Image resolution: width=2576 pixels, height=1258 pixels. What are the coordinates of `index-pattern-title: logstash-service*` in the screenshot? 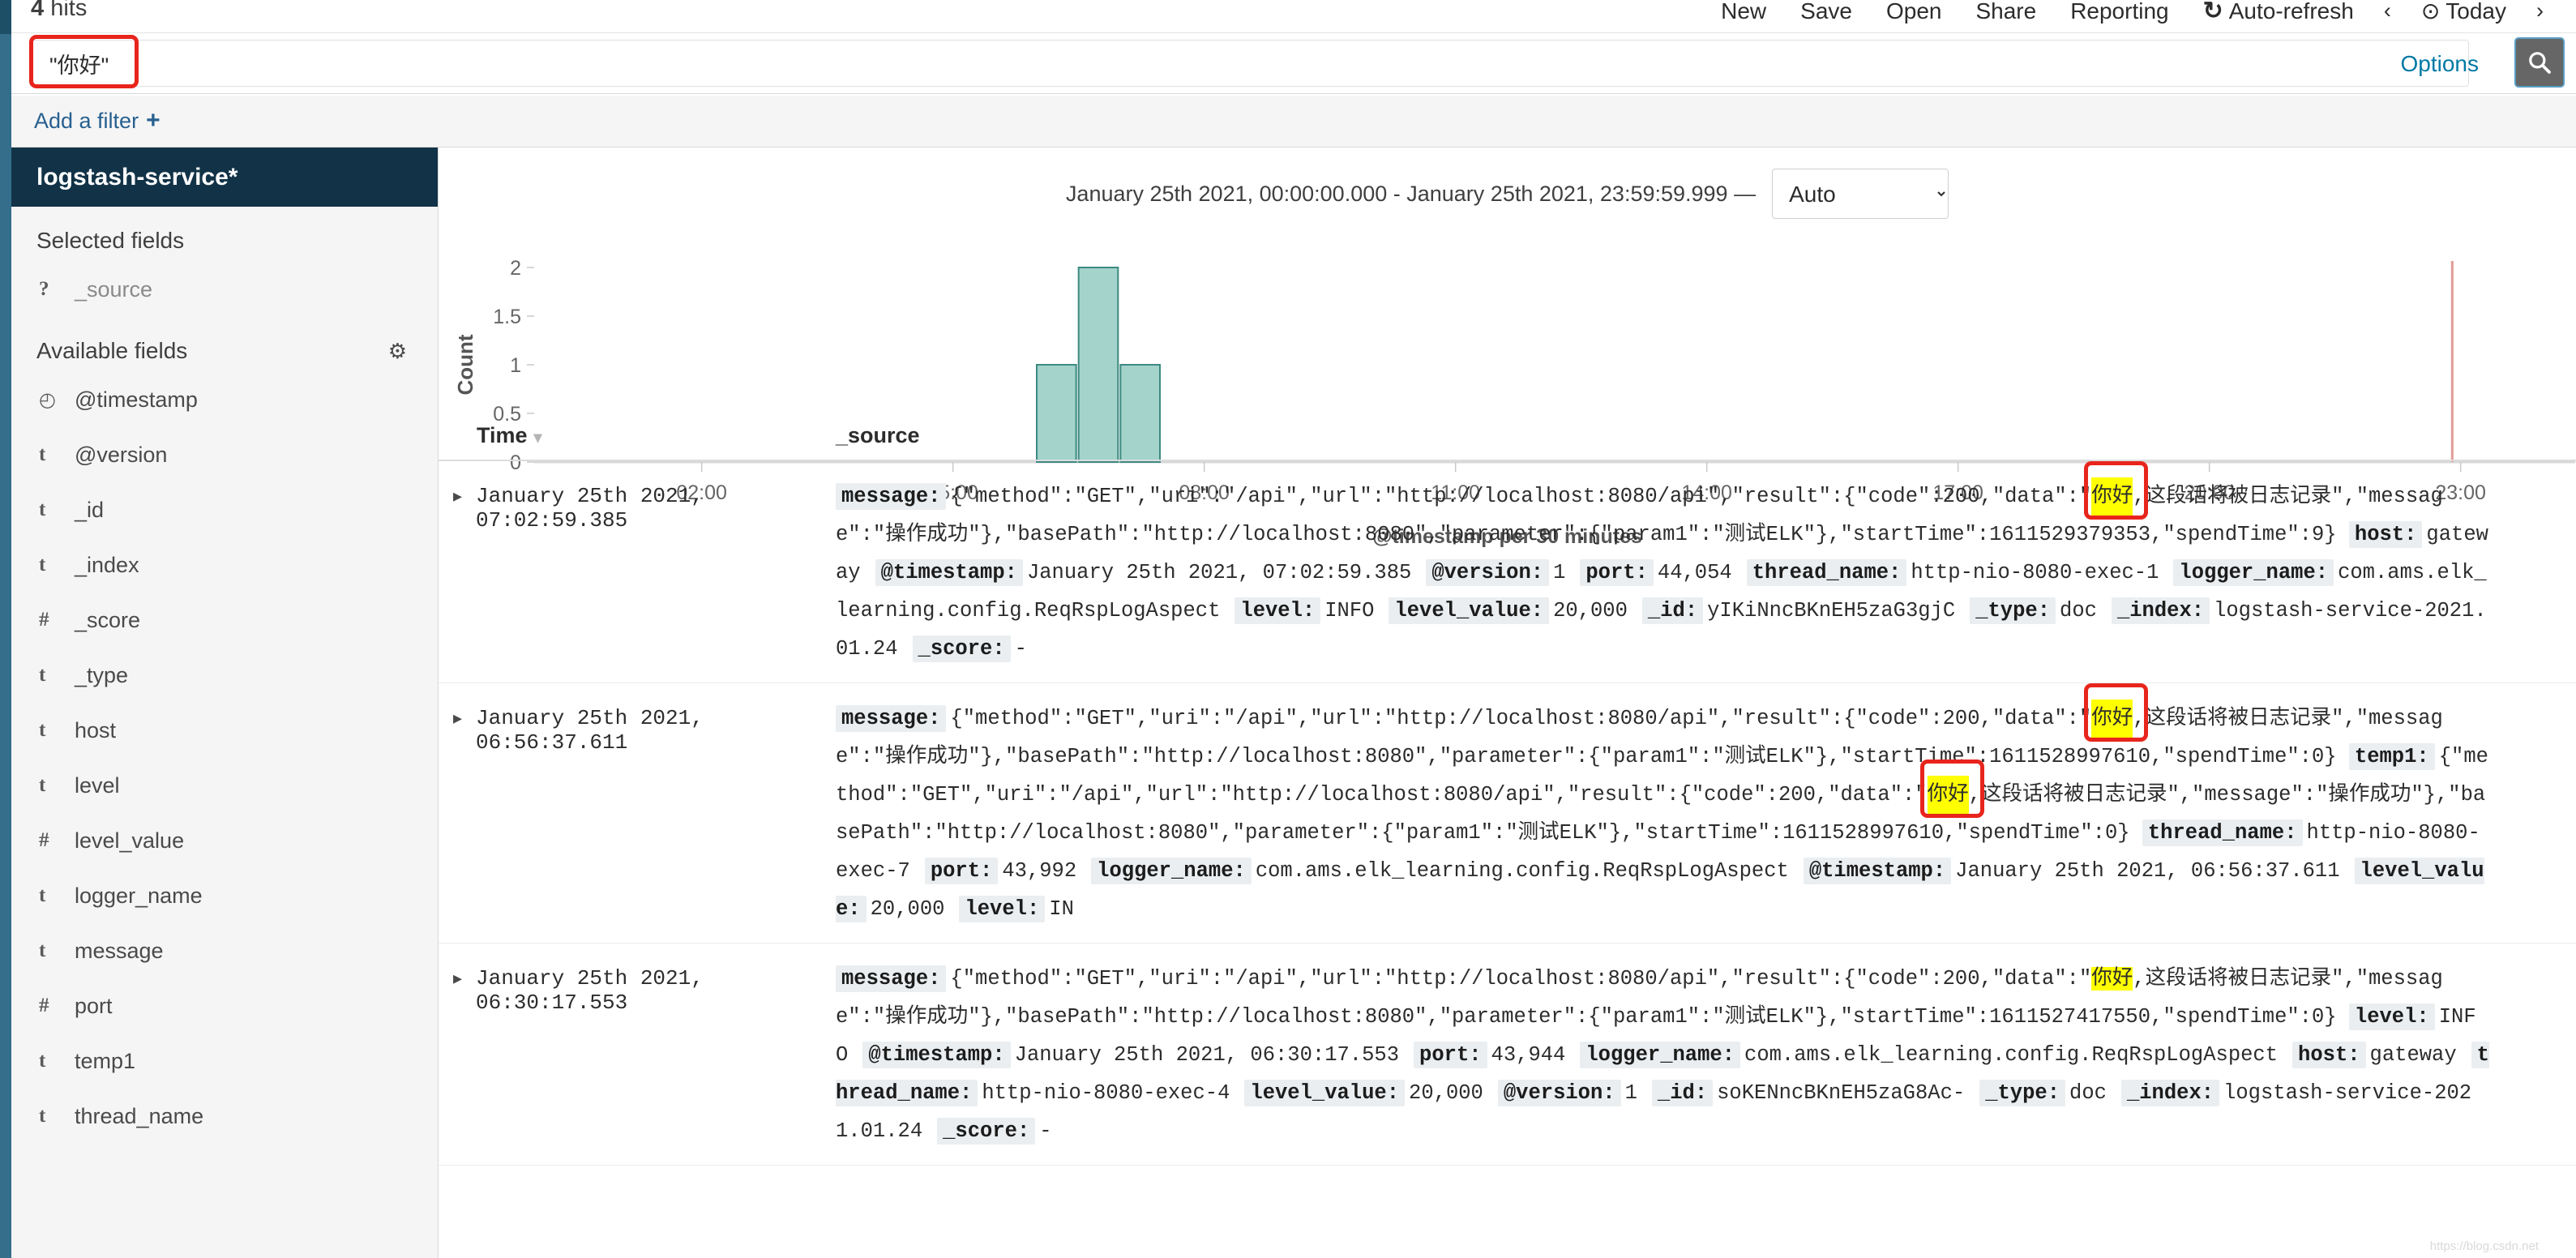 It's located at (224, 177).